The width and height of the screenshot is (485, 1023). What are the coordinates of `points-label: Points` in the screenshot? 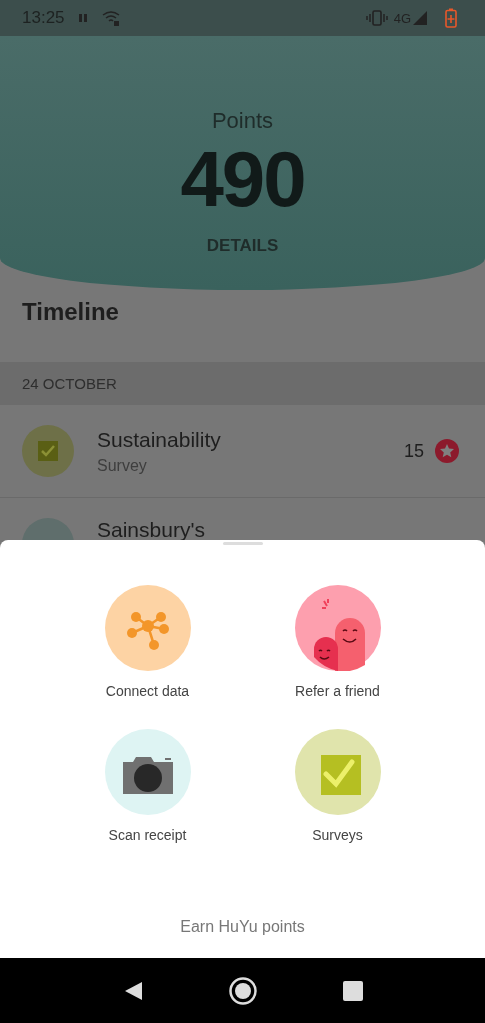 It's located at (242, 121).